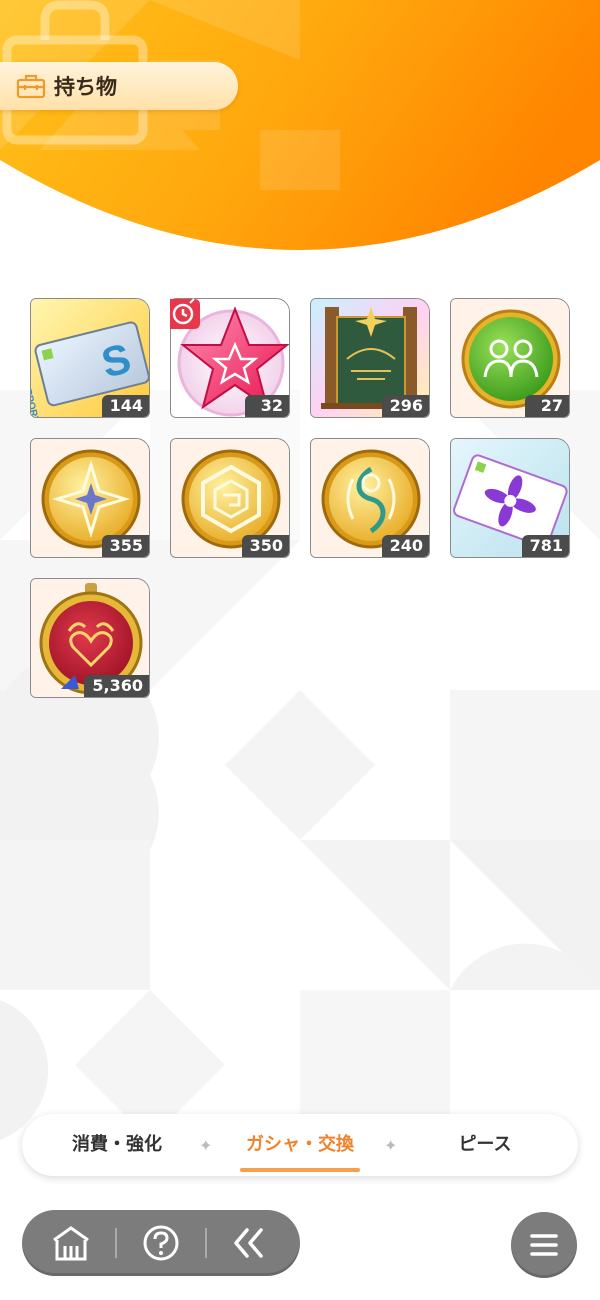  What do you see at coordinates (547, 406) in the screenshot?
I see `item-quantity: 27` at bounding box center [547, 406].